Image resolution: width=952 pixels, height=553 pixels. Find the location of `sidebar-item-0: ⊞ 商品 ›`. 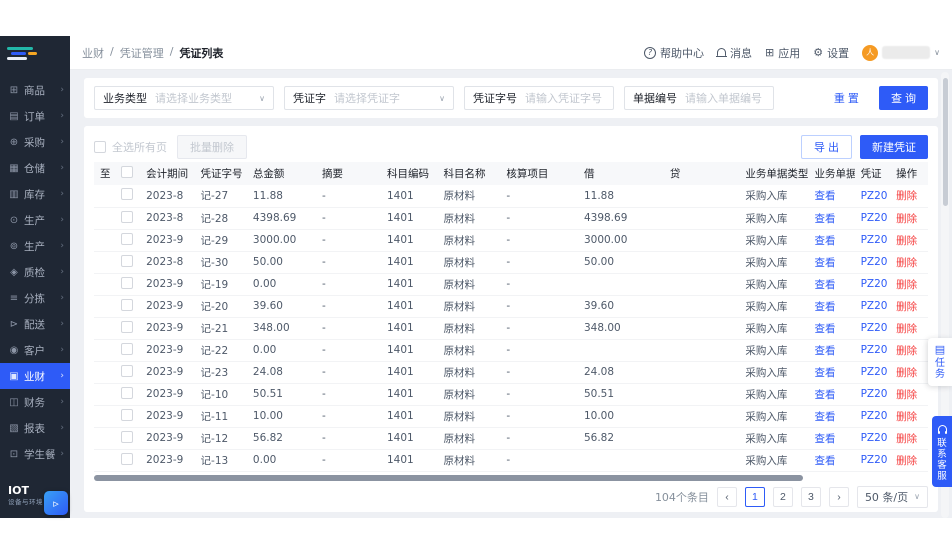

sidebar-item-0: ⊞ 商品 › is located at coordinates (35, 90).